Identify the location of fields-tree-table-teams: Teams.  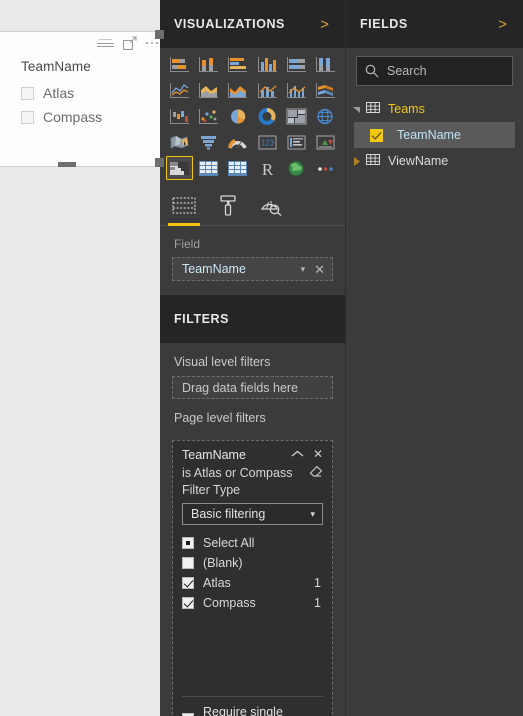
(434, 109).